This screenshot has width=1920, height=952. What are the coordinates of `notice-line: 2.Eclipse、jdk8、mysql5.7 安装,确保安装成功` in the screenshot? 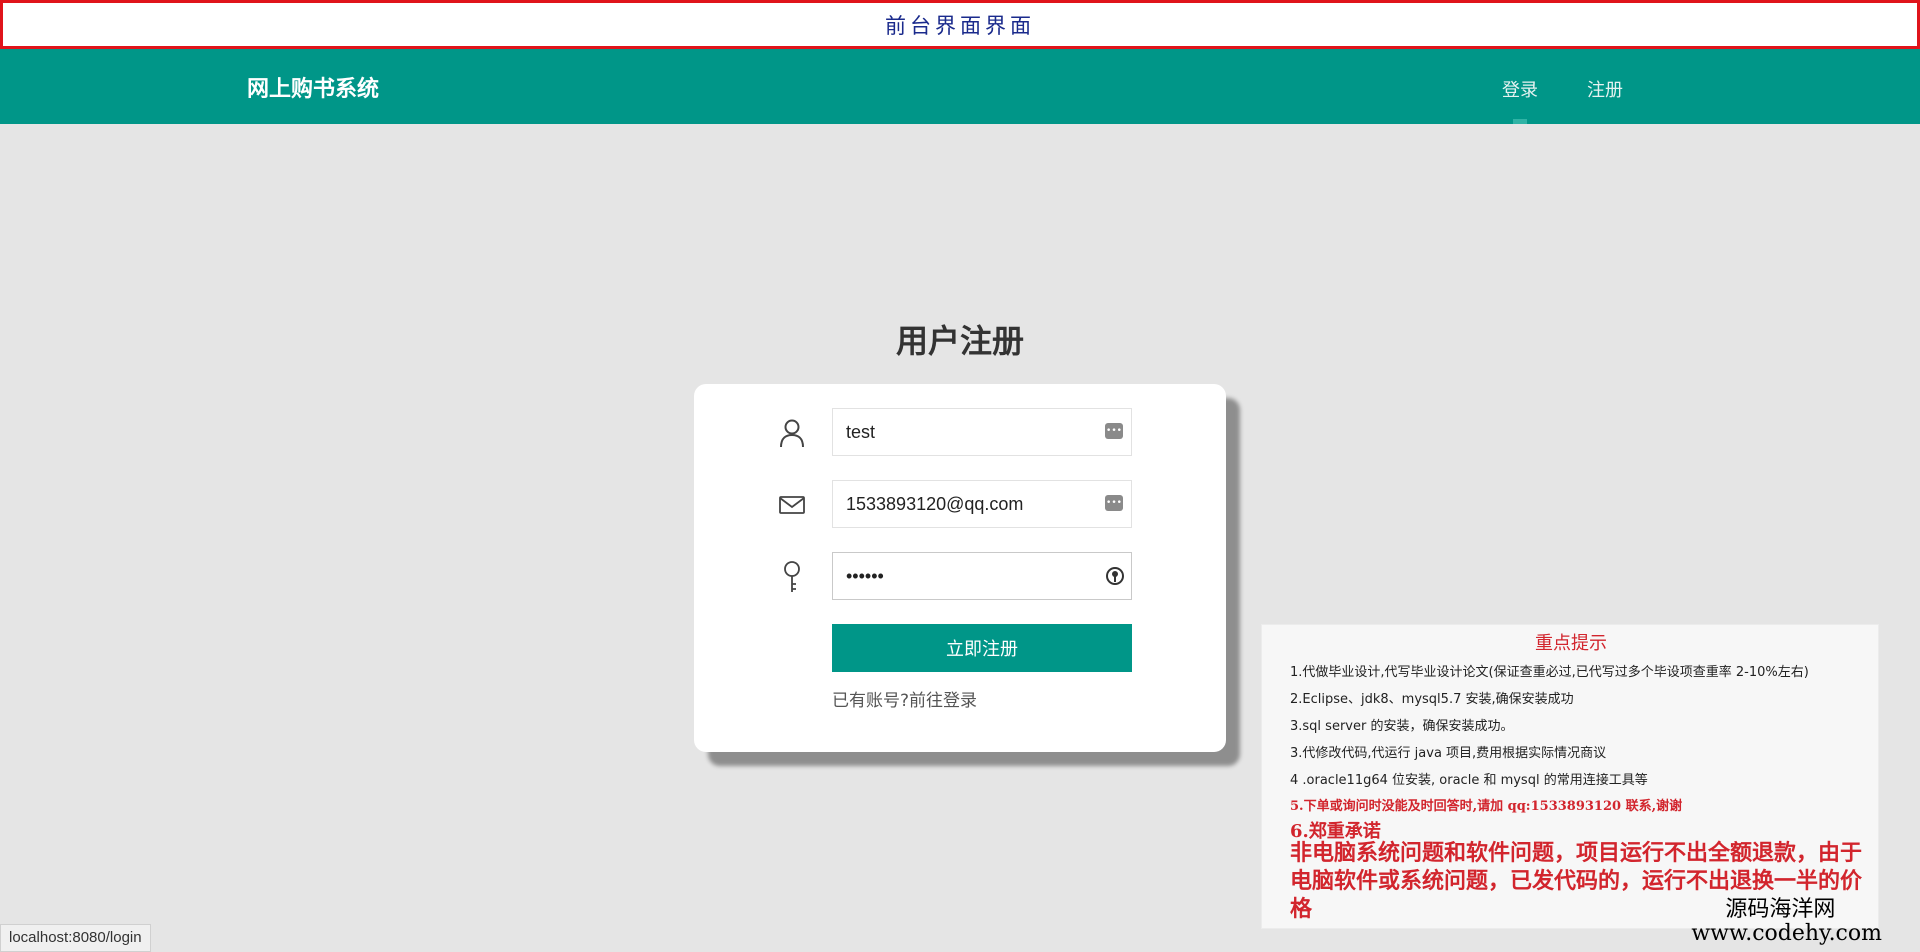 It's located at (1432, 699).